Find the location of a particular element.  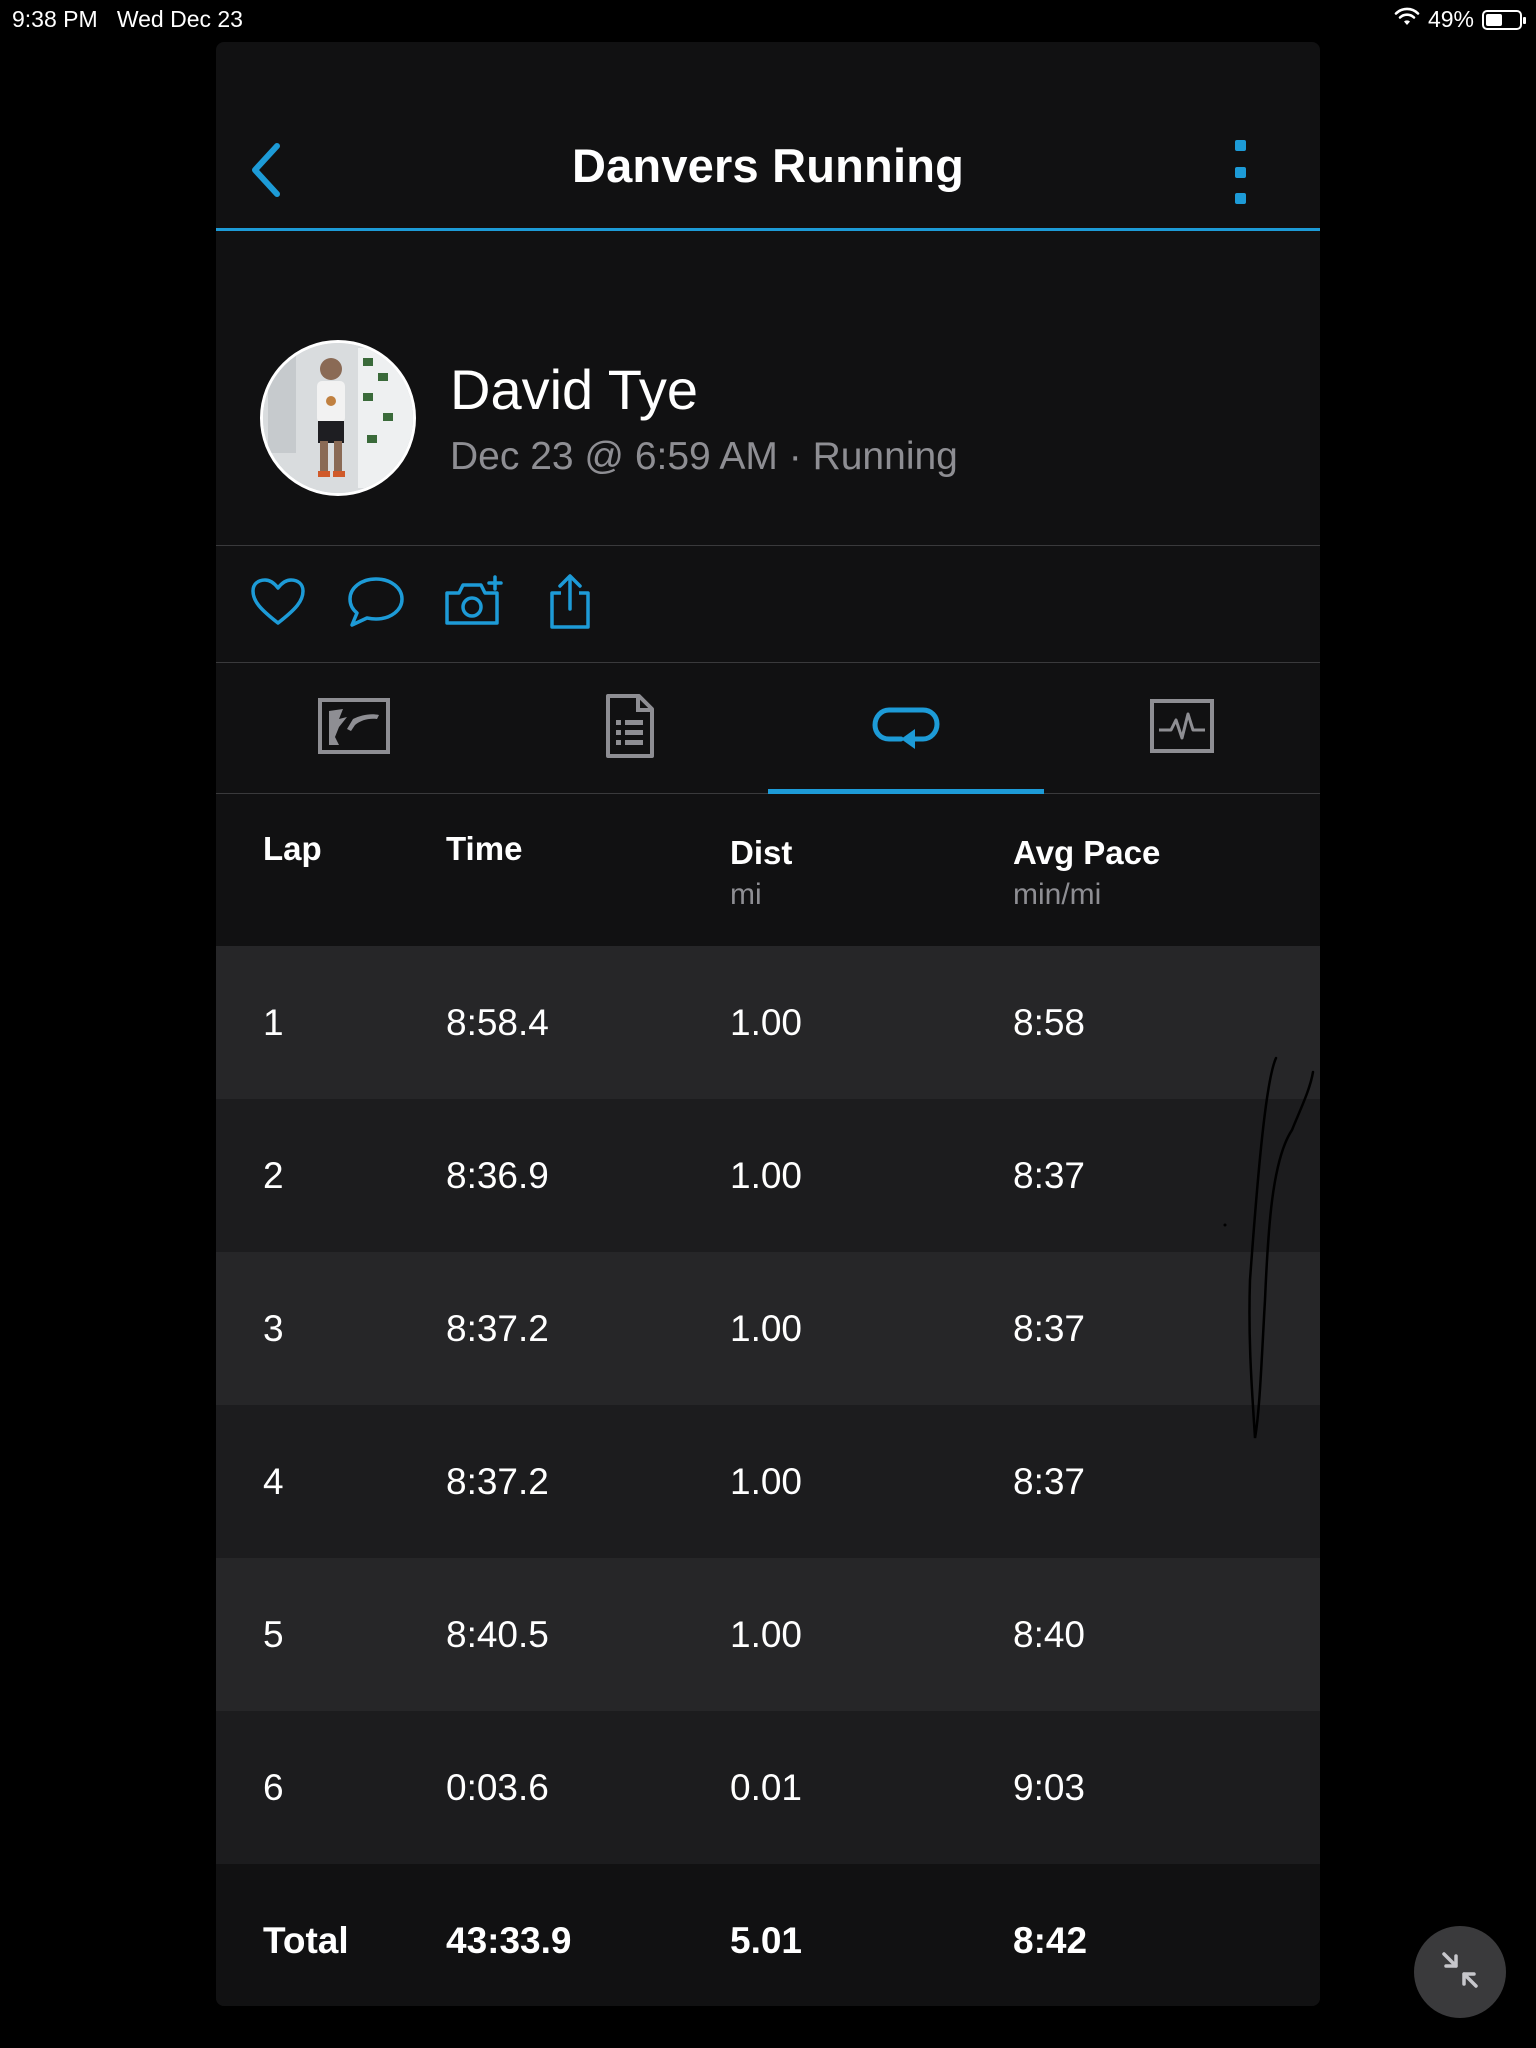

column-header-avg-pace: Avg Pace min/mi is located at coordinates (1087, 872).